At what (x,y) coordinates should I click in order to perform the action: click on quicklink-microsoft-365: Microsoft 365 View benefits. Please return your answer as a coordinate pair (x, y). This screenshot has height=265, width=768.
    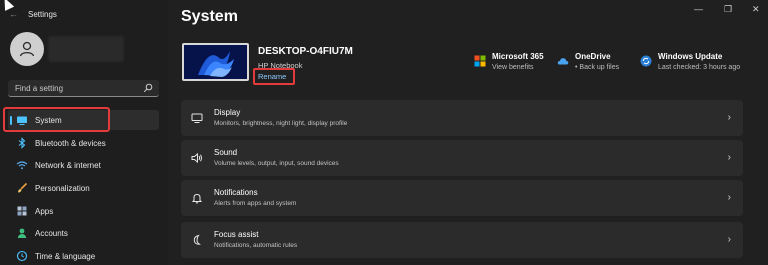
    Looking at the image, I should click on (509, 61).